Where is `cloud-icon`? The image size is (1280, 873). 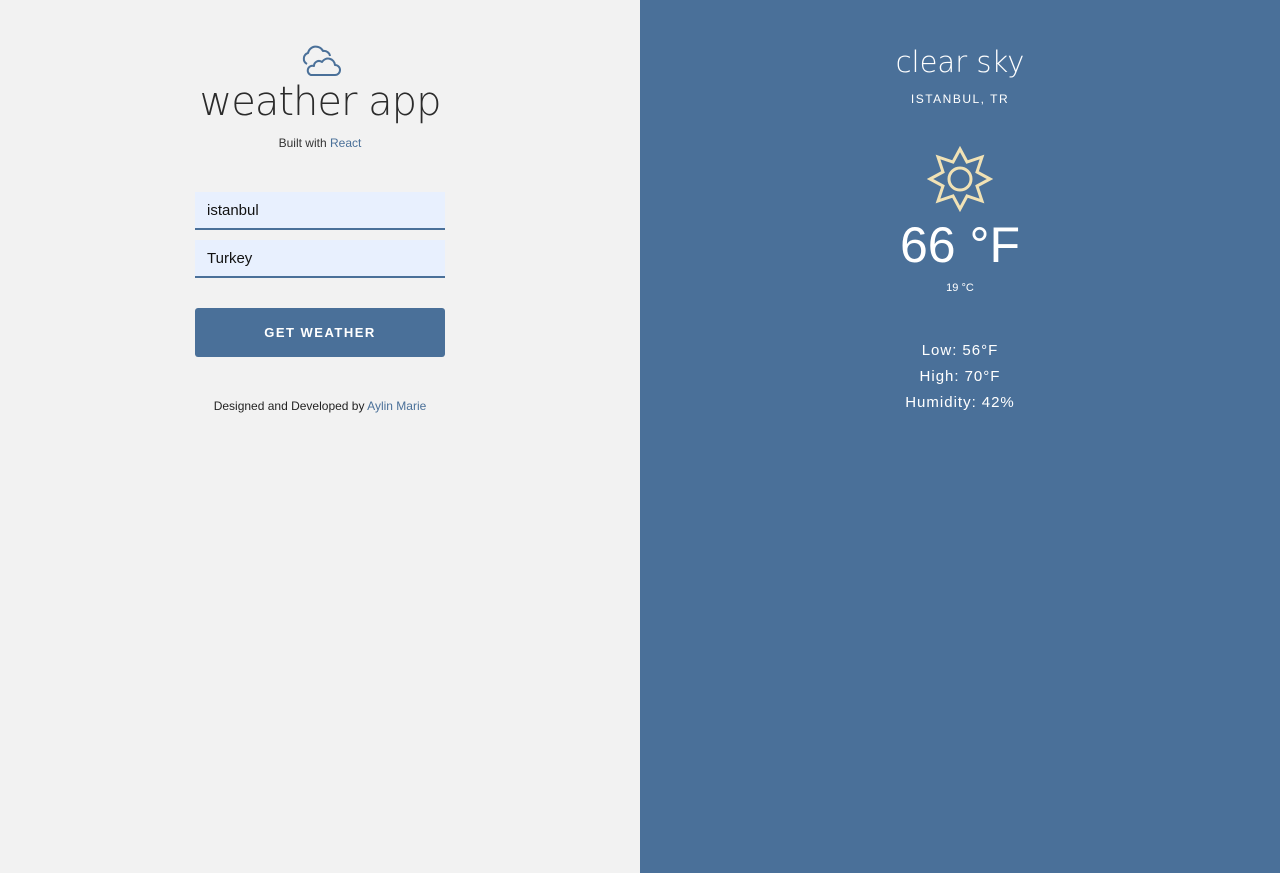 cloud-icon is located at coordinates (321, 60).